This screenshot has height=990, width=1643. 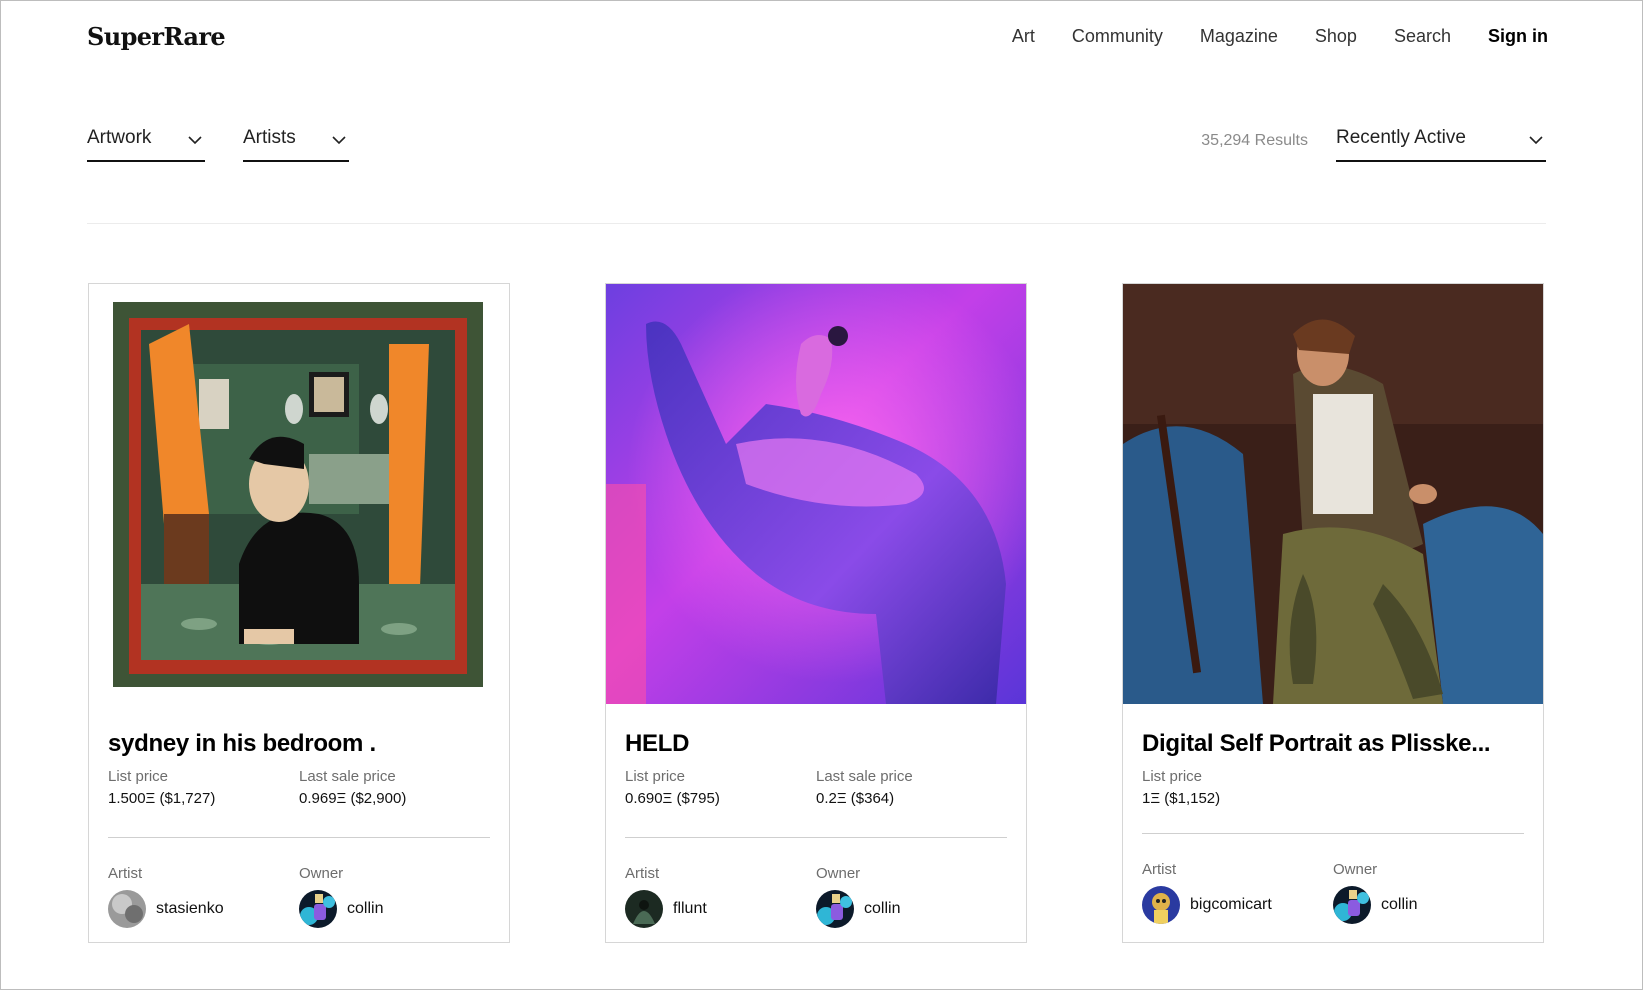 What do you see at coordinates (190, 908) in the screenshot?
I see `artist-name: stasienko` at bounding box center [190, 908].